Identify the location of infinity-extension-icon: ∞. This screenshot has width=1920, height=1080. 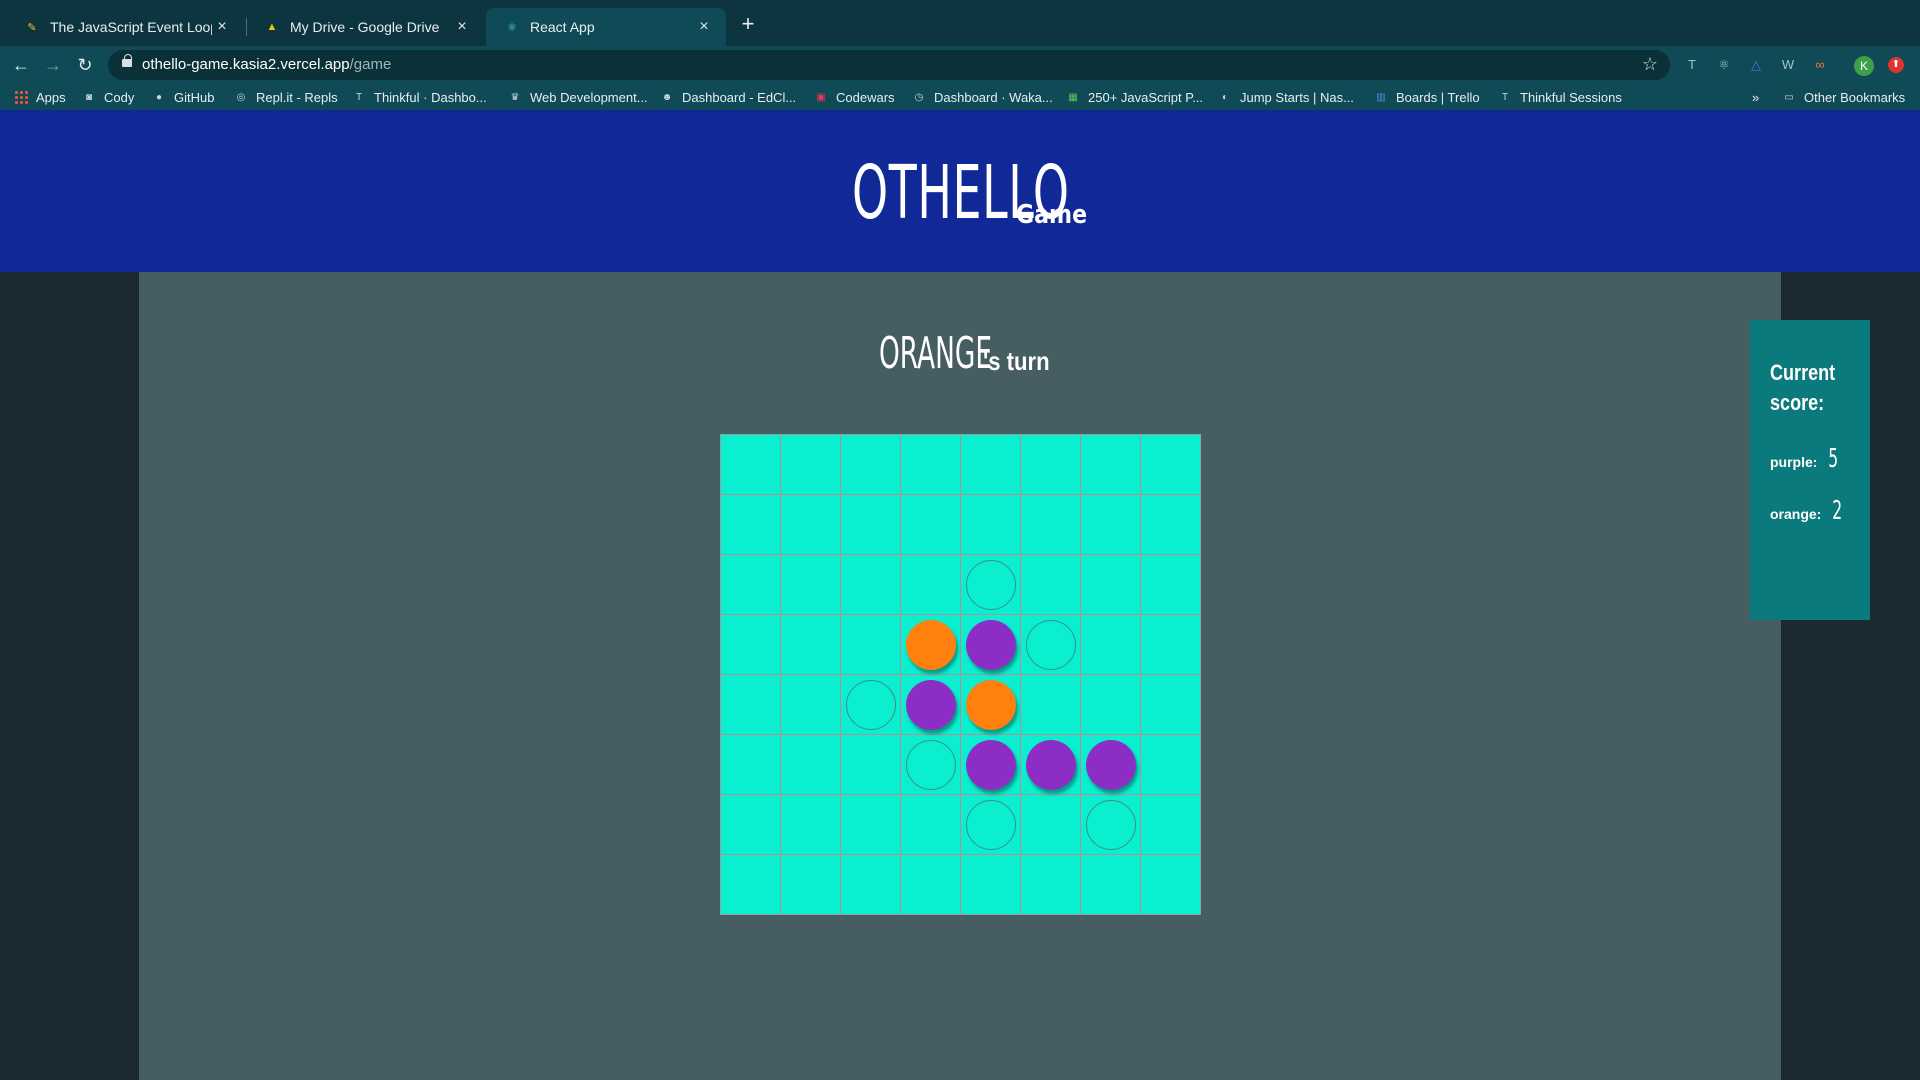
(1820, 65).